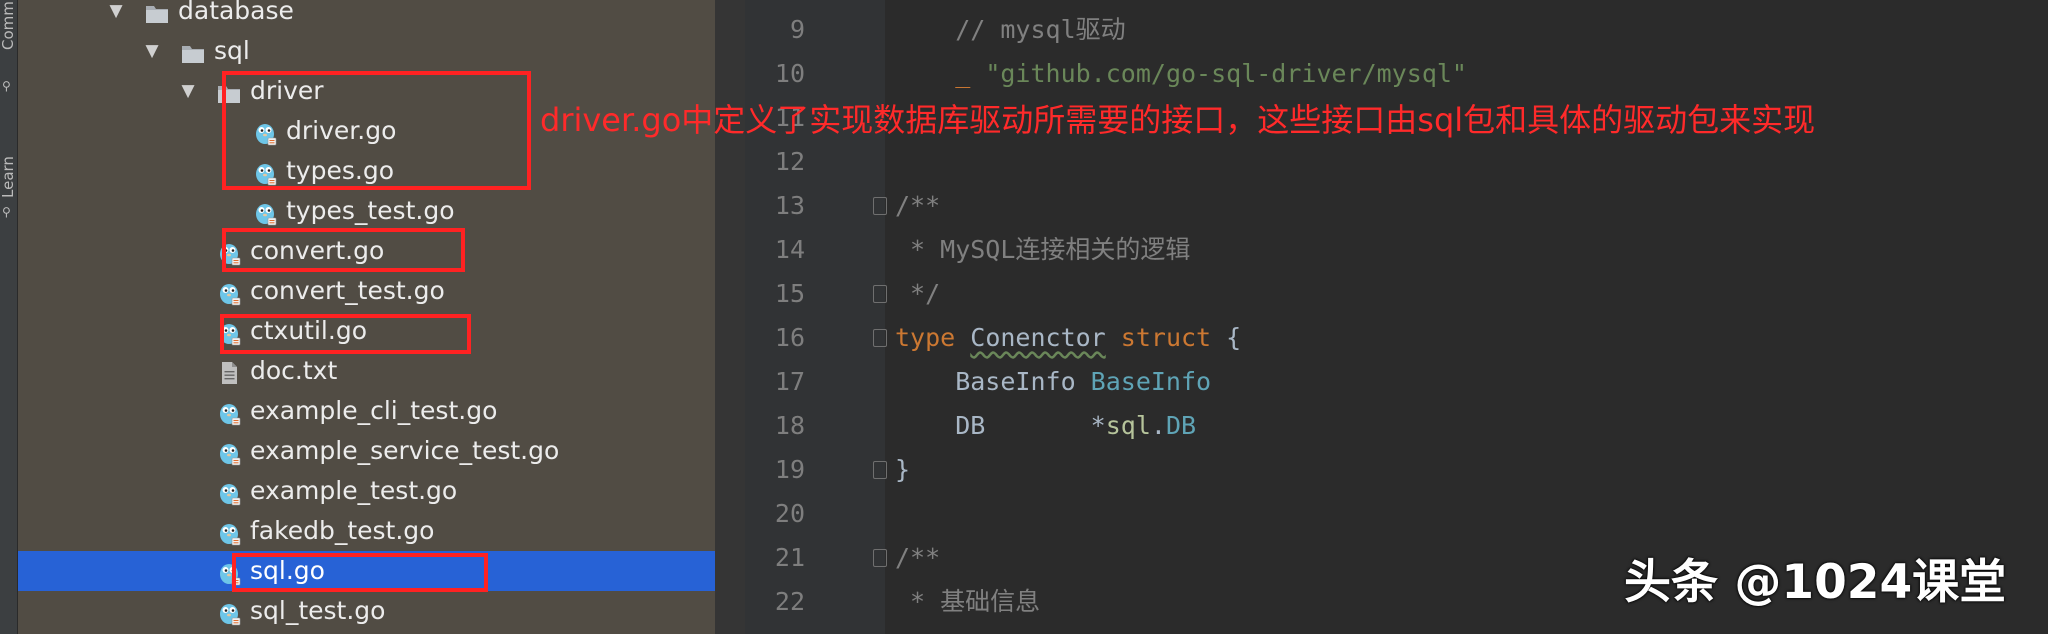 The height and width of the screenshot is (634, 2048). Describe the element at coordinates (1226, 73) in the screenshot. I see `code-token: "github.com/go-sql-driver/mysql"` at that location.